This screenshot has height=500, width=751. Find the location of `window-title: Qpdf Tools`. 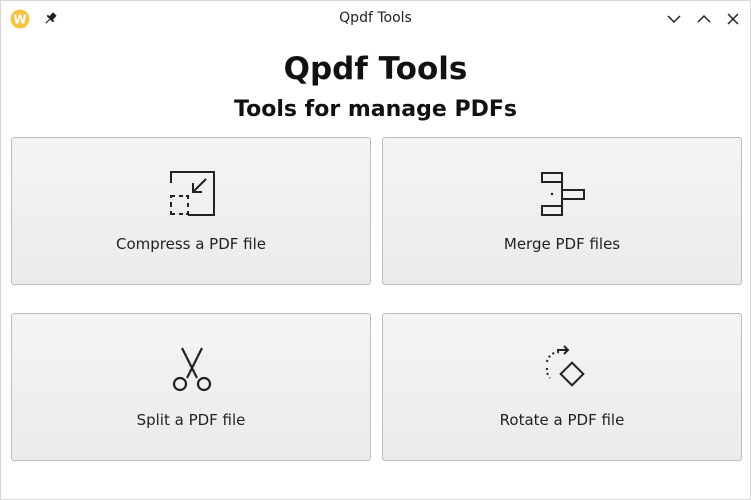

window-title: Qpdf Tools is located at coordinates (375, 18).